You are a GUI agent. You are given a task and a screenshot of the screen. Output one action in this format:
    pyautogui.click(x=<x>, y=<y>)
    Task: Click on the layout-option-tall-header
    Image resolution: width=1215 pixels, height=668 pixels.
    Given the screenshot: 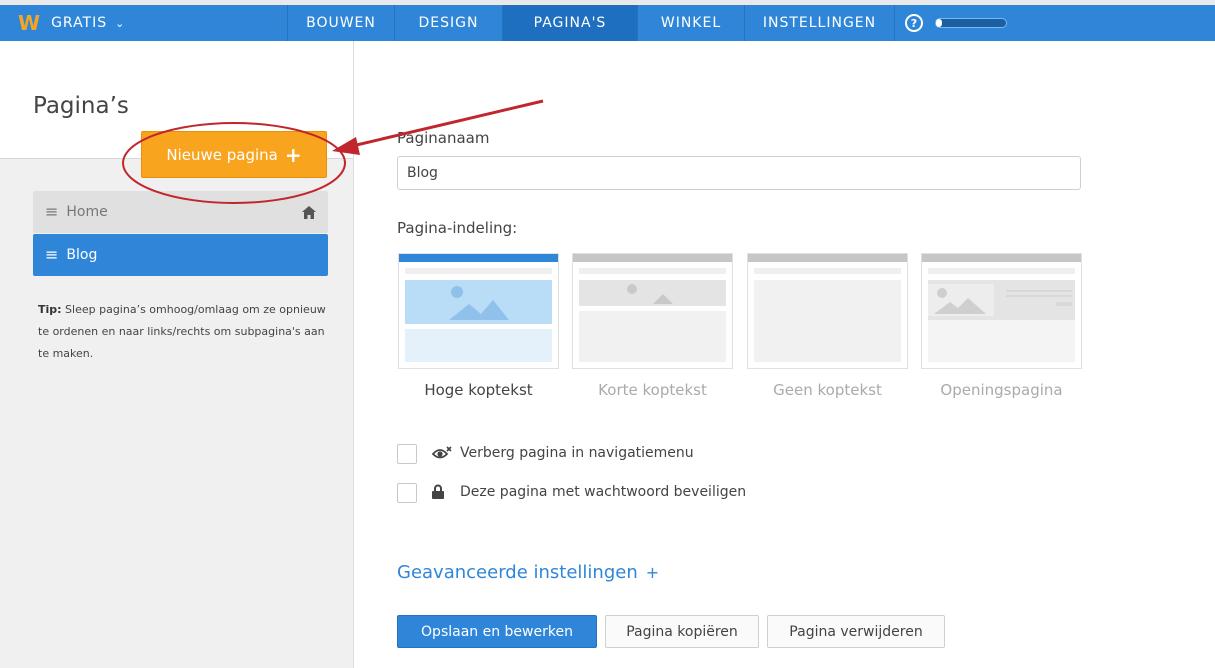 What is the action you would take?
    pyautogui.click(x=478, y=311)
    